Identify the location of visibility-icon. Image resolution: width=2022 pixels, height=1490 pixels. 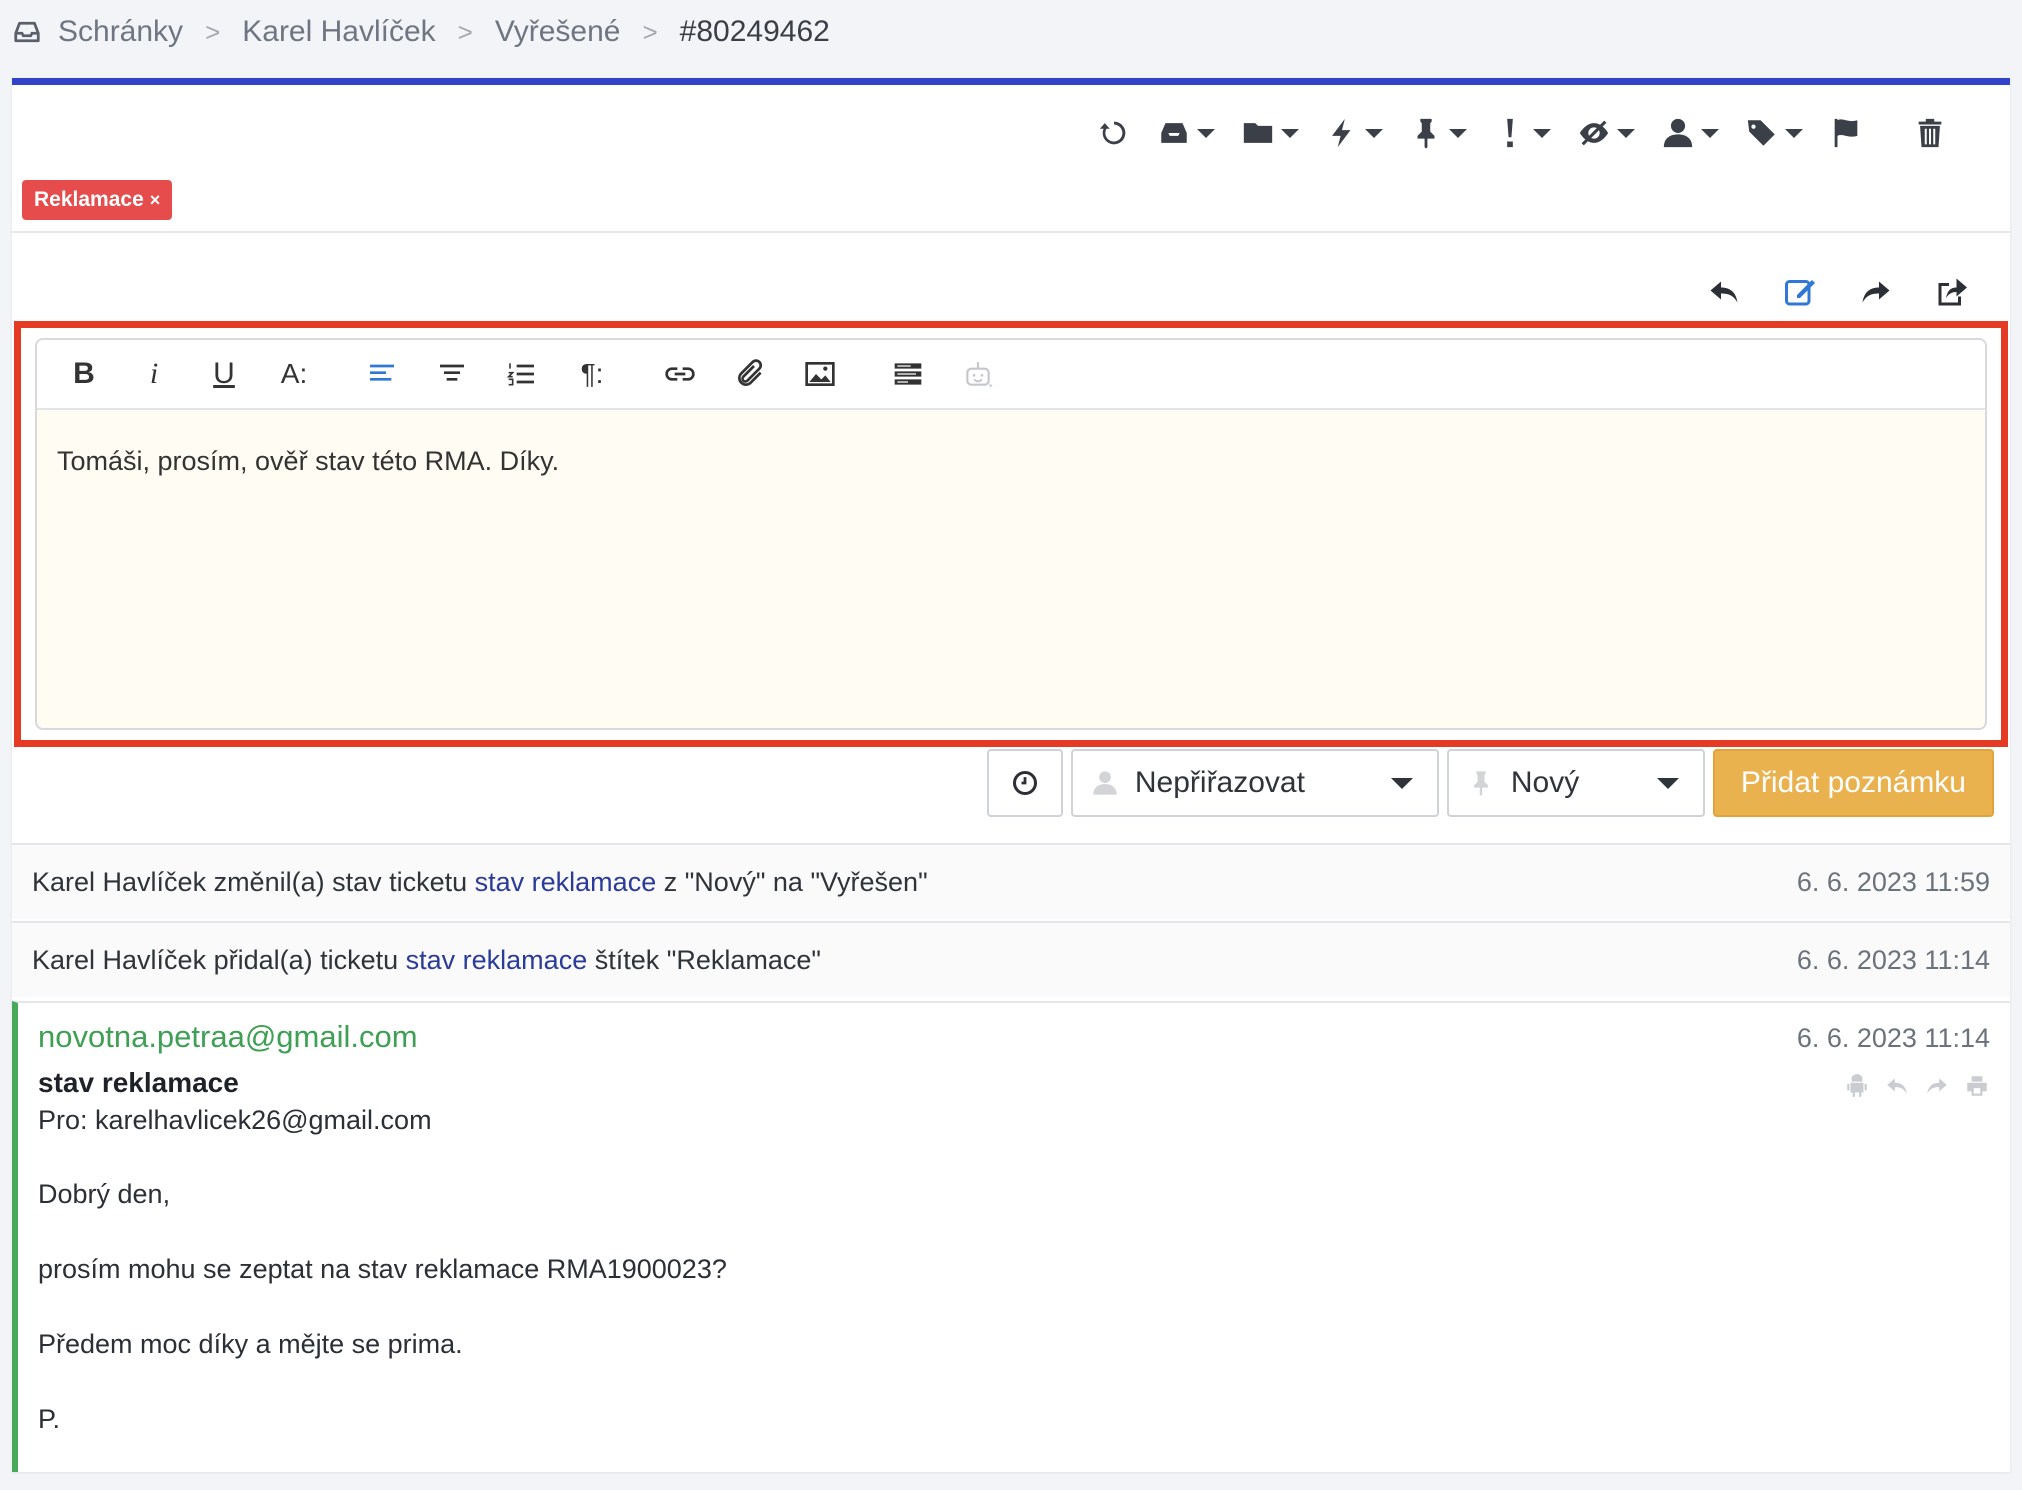
(1594, 133).